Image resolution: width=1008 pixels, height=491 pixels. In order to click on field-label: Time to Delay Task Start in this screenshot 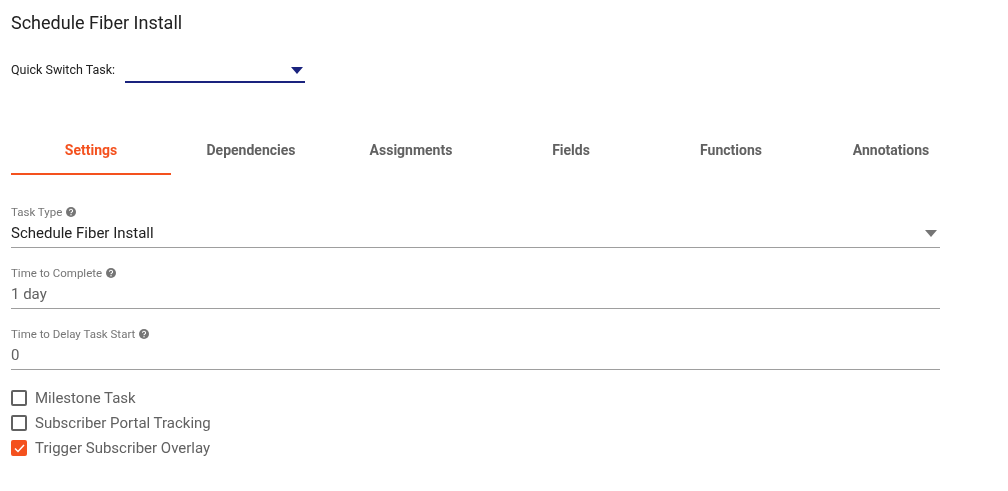, I will do `click(73, 334)`.